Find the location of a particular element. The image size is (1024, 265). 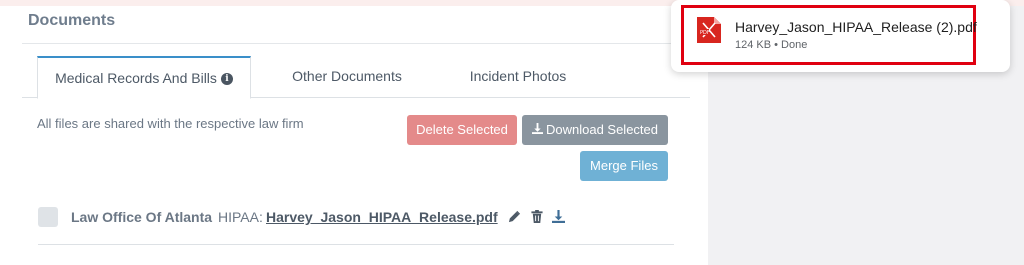

title-divider is located at coordinates (365, 43).